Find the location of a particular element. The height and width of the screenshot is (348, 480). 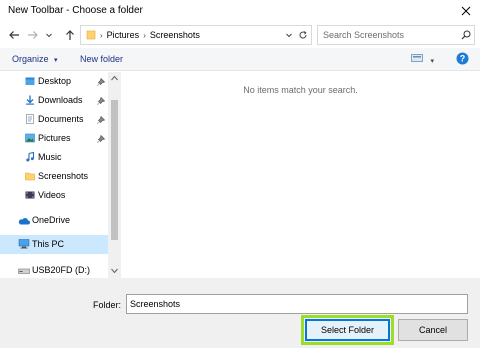

documents-folder-icon is located at coordinates (30, 119).